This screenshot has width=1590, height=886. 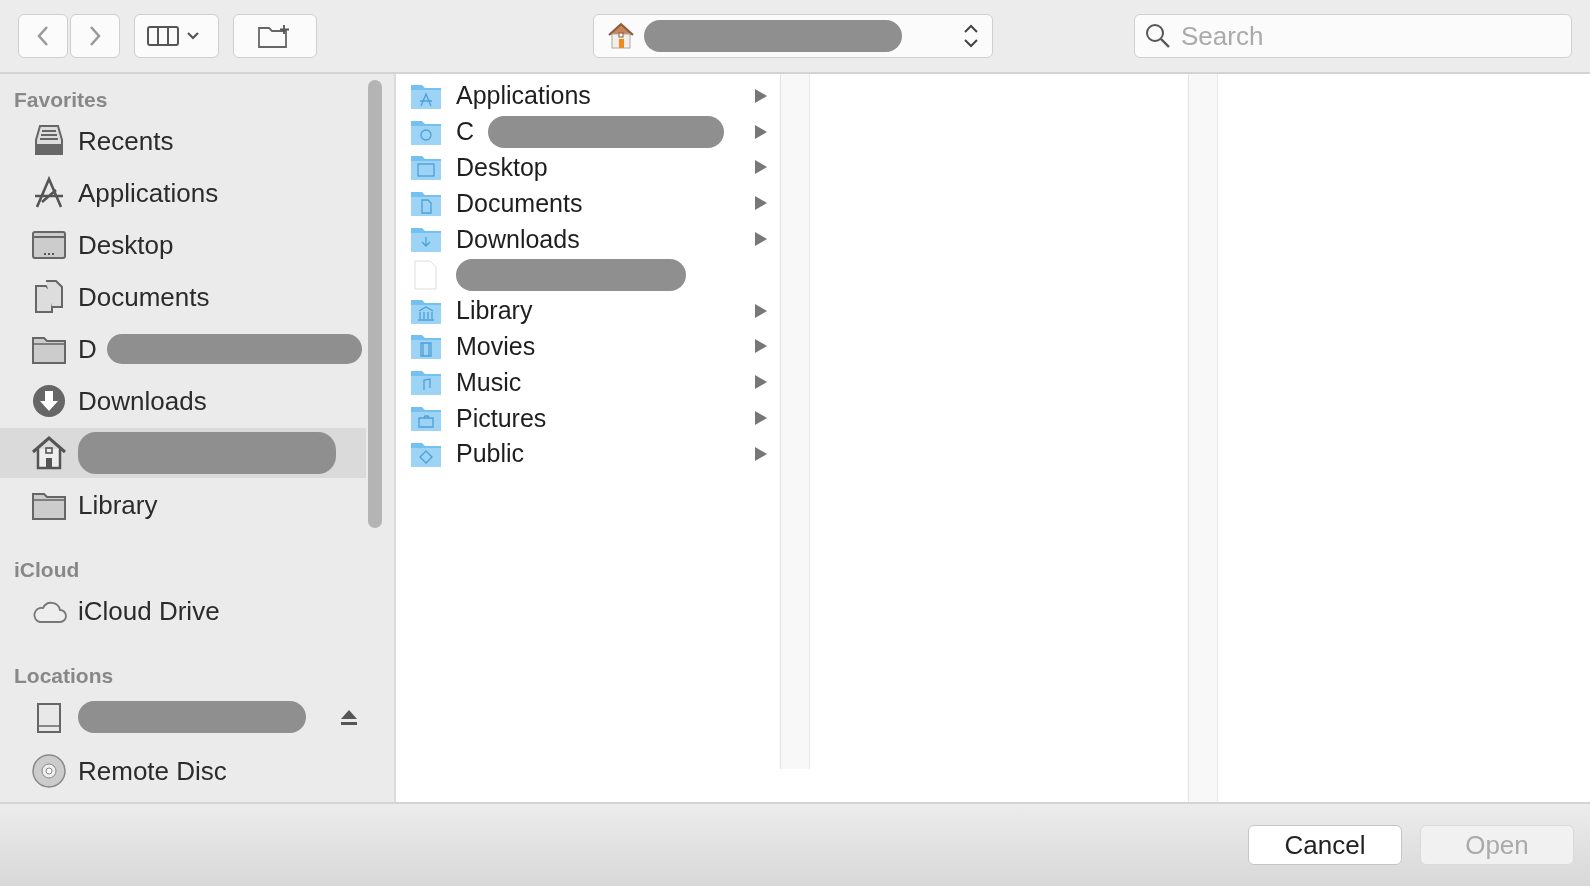 I want to click on sidebar-item: Applications, so click(x=183, y=193).